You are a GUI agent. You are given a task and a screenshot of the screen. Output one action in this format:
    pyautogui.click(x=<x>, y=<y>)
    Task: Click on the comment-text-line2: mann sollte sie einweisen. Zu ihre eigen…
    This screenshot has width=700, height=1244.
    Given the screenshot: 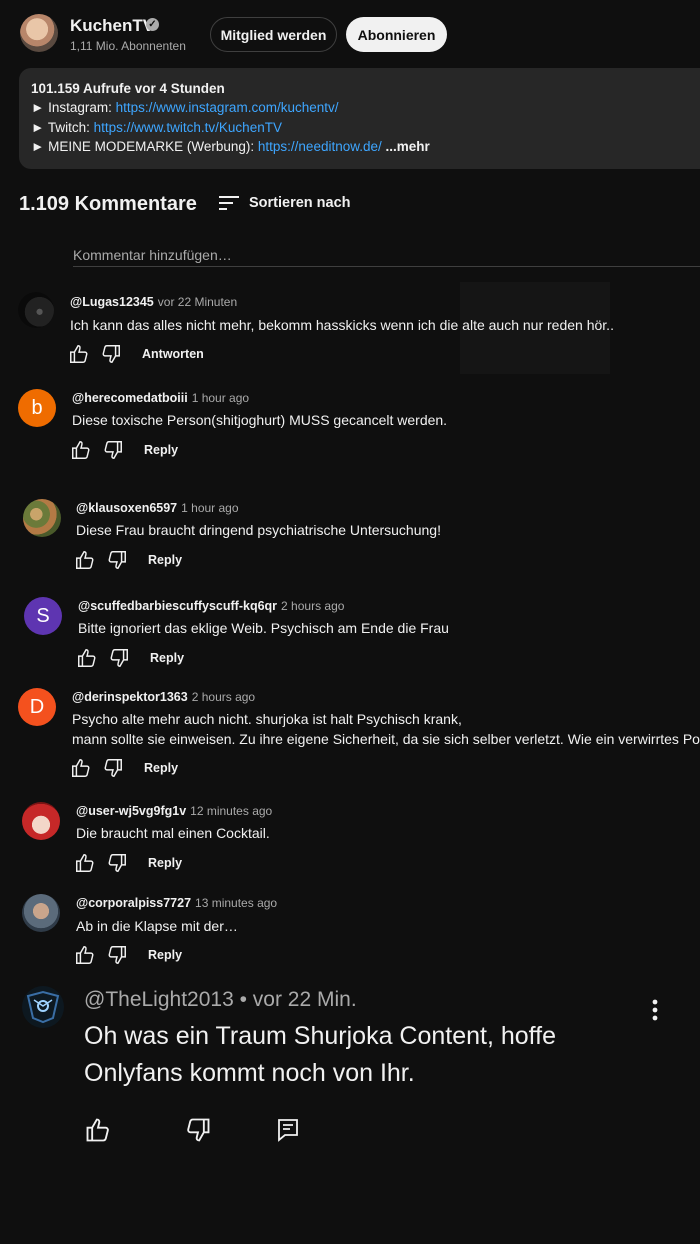 What is the action you would take?
    pyautogui.click(x=386, y=739)
    